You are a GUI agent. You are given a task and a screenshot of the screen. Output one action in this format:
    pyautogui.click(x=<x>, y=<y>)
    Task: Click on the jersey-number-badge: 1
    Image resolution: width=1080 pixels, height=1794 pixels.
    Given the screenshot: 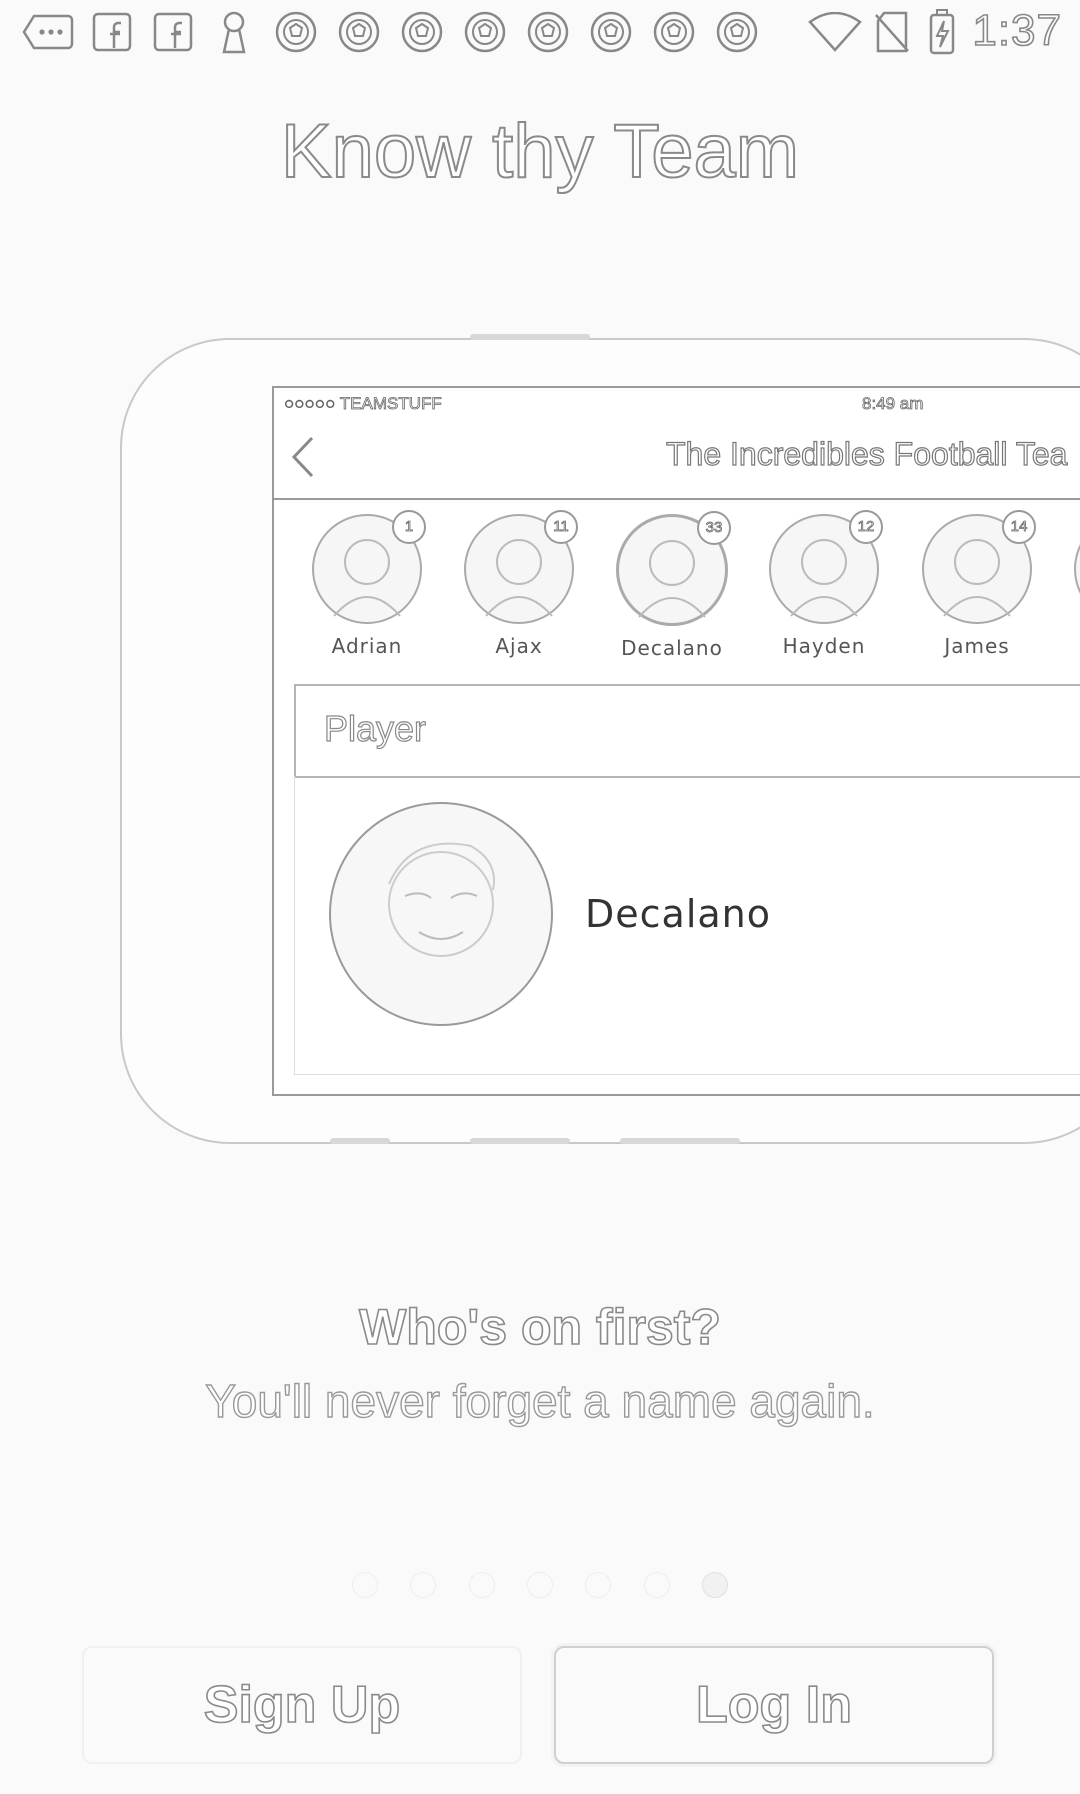 What is the action you would take?
    pyautogui.click(x=409, y=527)
    